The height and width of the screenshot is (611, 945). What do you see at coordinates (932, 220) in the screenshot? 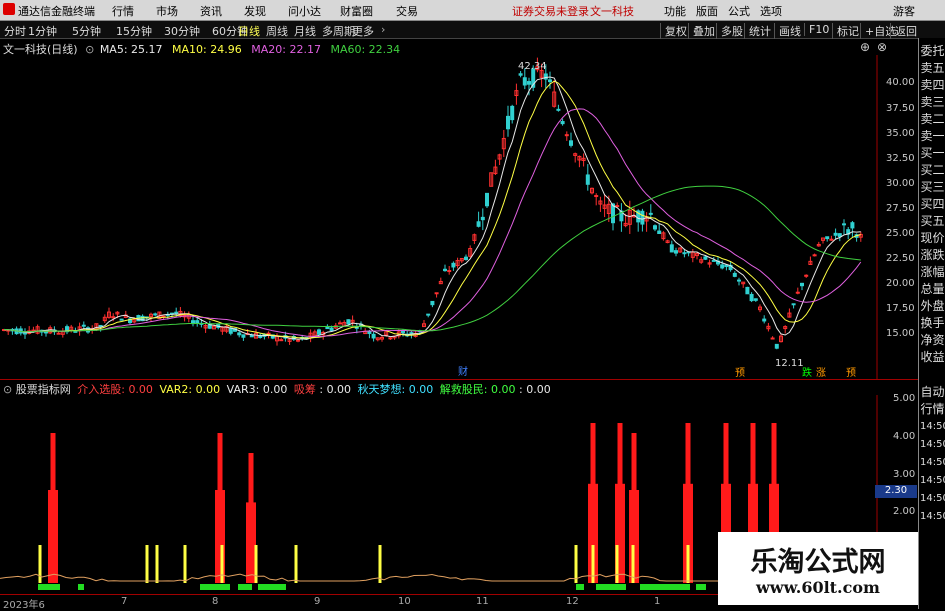
I see `sidebar-item-bid5: 买五` at bounding box center [932, 220].